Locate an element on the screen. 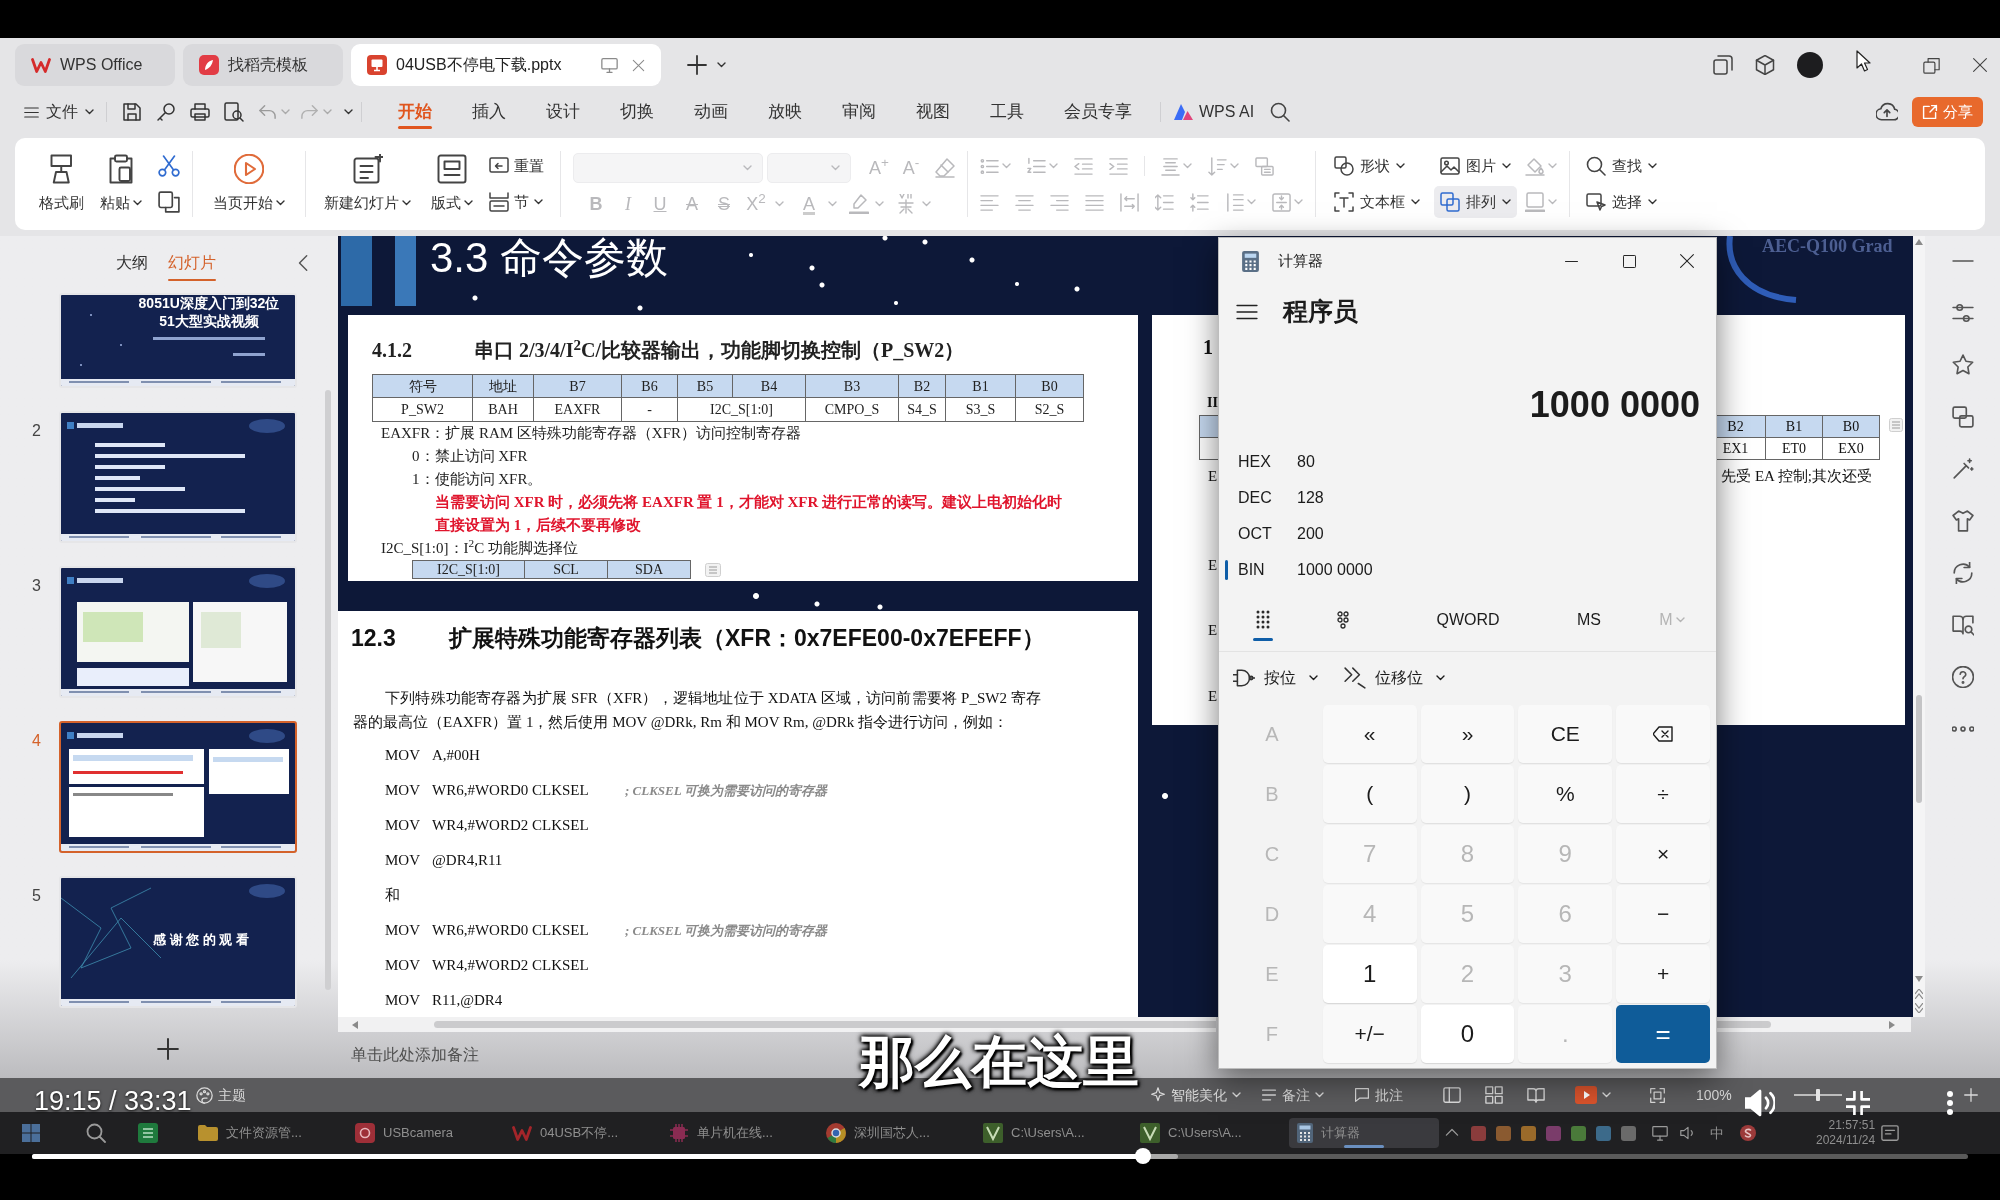  format-painter-button: 格式刷 is located at coordinates (61, 184).